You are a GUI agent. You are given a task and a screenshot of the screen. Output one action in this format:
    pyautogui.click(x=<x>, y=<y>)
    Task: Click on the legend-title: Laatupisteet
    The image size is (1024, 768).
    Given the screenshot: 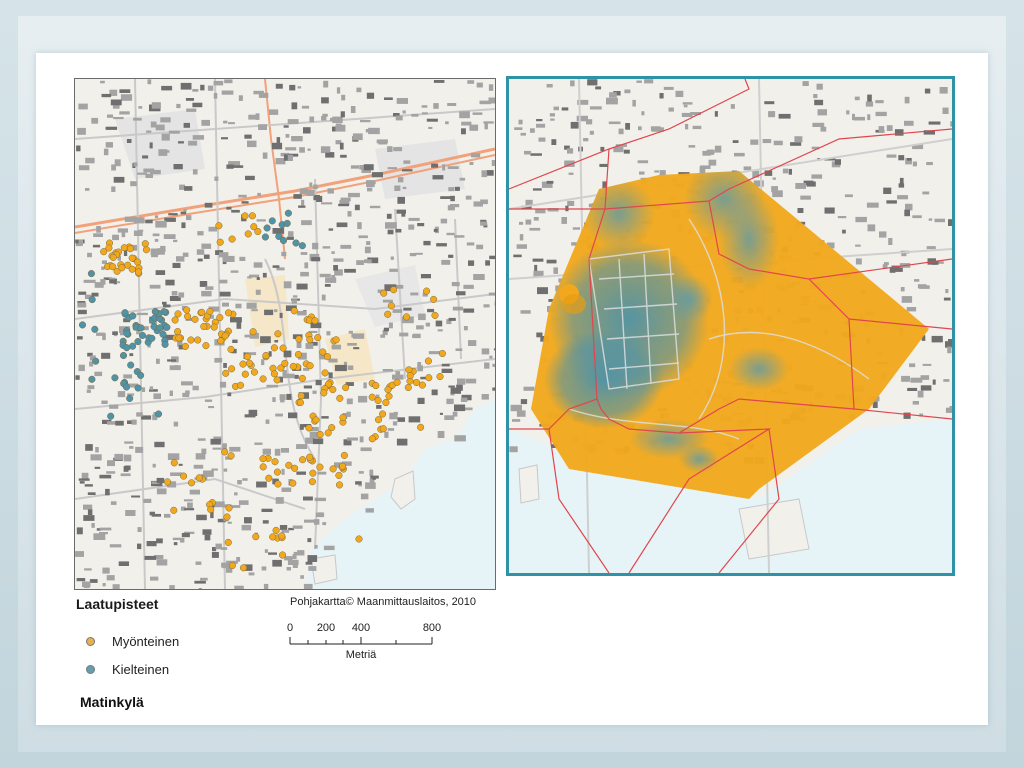 What is the action you would take?
    pyautogui.click(x=117, y=604)
    